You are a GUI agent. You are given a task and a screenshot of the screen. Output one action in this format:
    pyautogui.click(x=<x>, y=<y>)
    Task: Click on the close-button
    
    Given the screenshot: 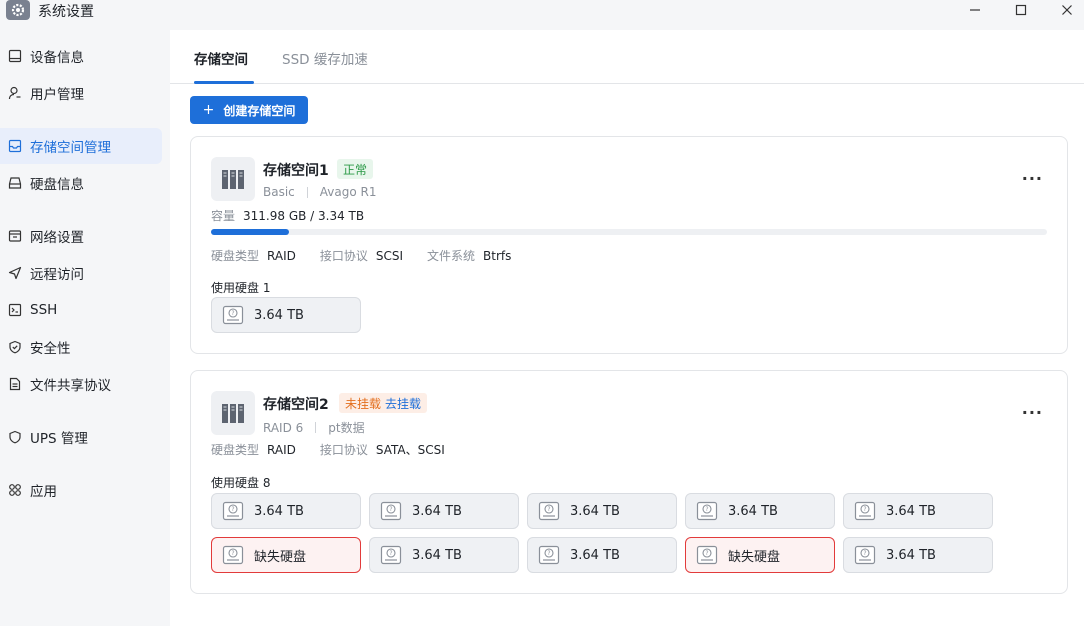 What is the action you would take?
    pyautogui.click(x=1067, y=10)
    